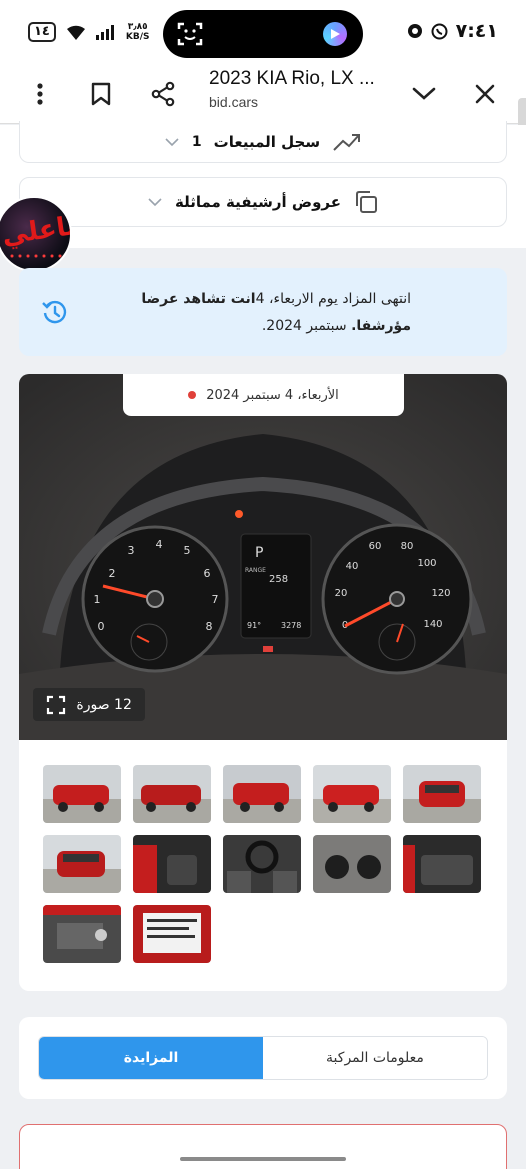 This screenshot has height=1169, width=526. Describe the element at coordinates (341, 593) in the screenshot. I see `svg-text: 20` at that location.